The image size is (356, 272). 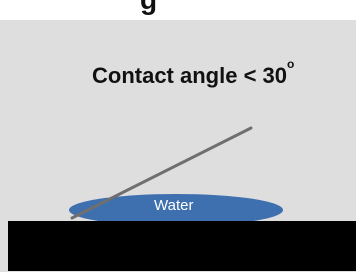 What do you see at coordinates (174, 205) in the screenshot?
I see `water-label: Water` at bounding box center [174, 205].